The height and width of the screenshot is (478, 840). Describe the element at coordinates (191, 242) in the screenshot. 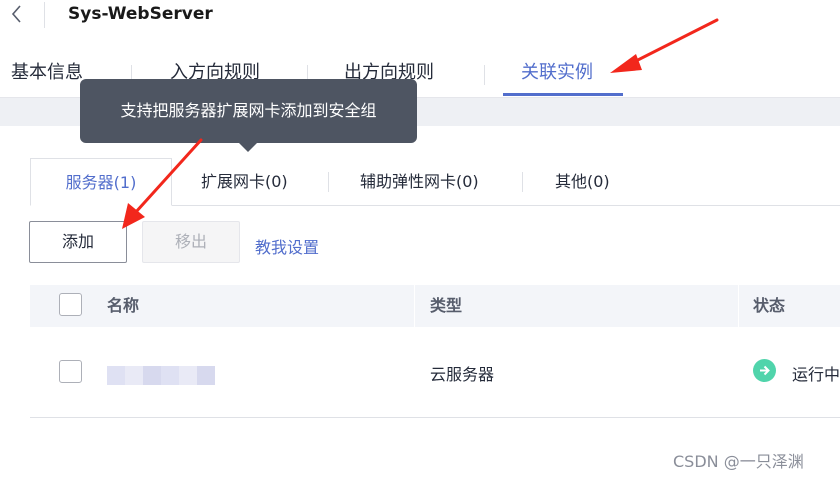

I see `remove-button: 移出` at that location.